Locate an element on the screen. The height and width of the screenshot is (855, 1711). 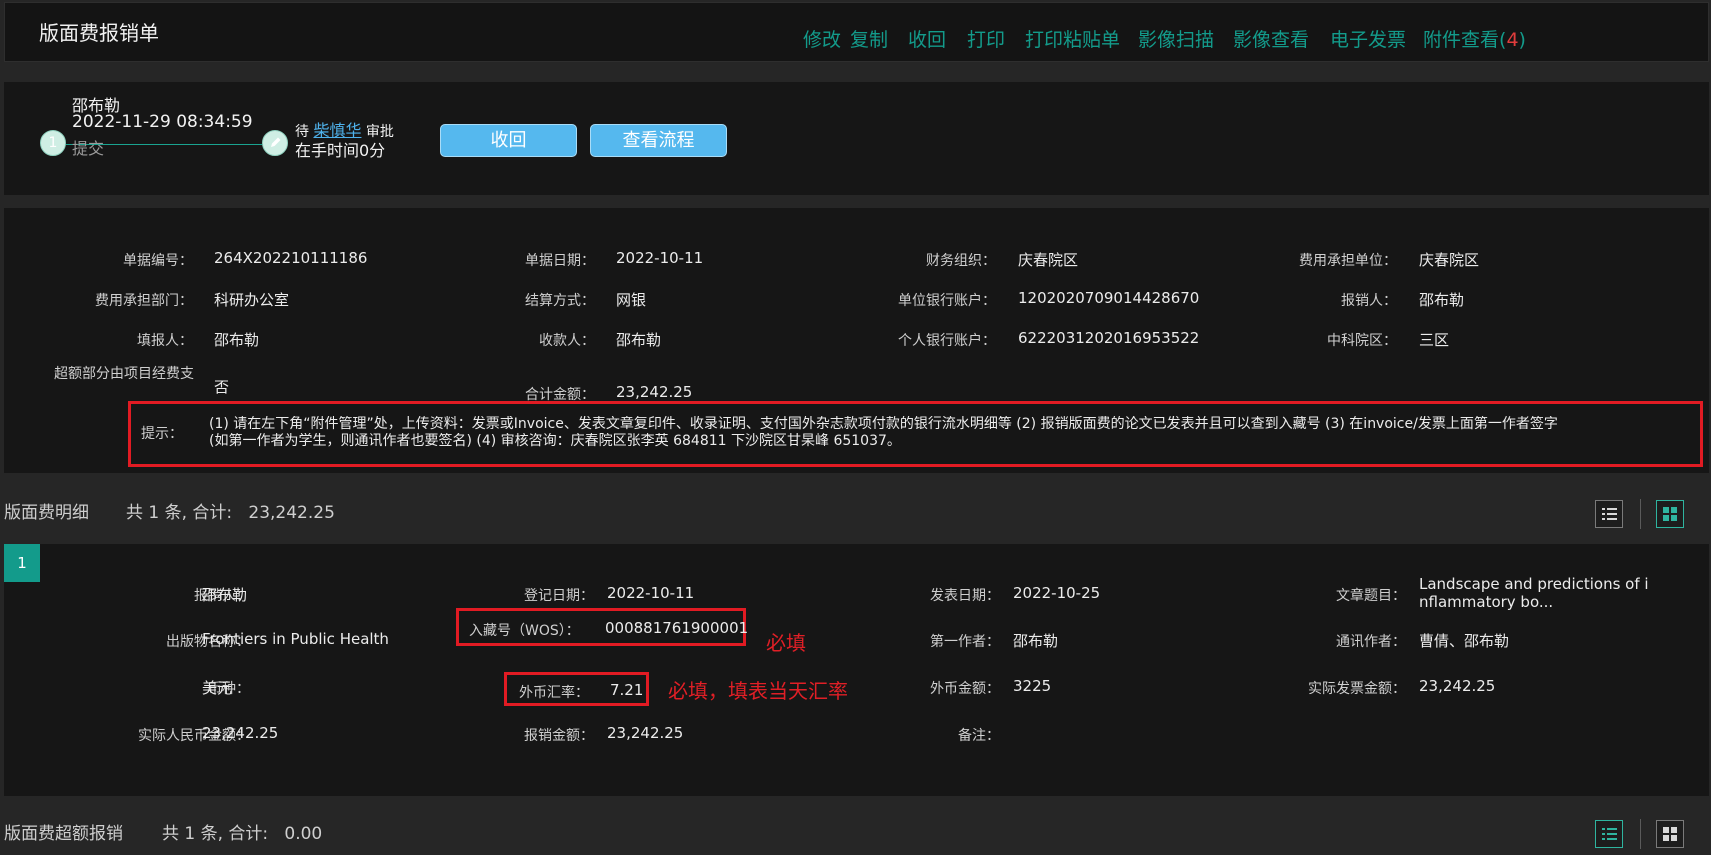
list-view-button is located at coordinates (1609, 514).